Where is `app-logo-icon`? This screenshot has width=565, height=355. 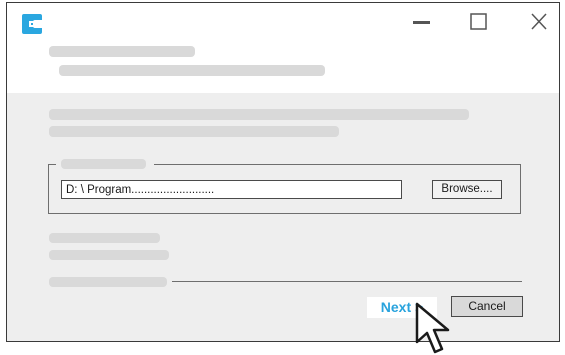
app-logo-icon is located at coordinates (32, 24).